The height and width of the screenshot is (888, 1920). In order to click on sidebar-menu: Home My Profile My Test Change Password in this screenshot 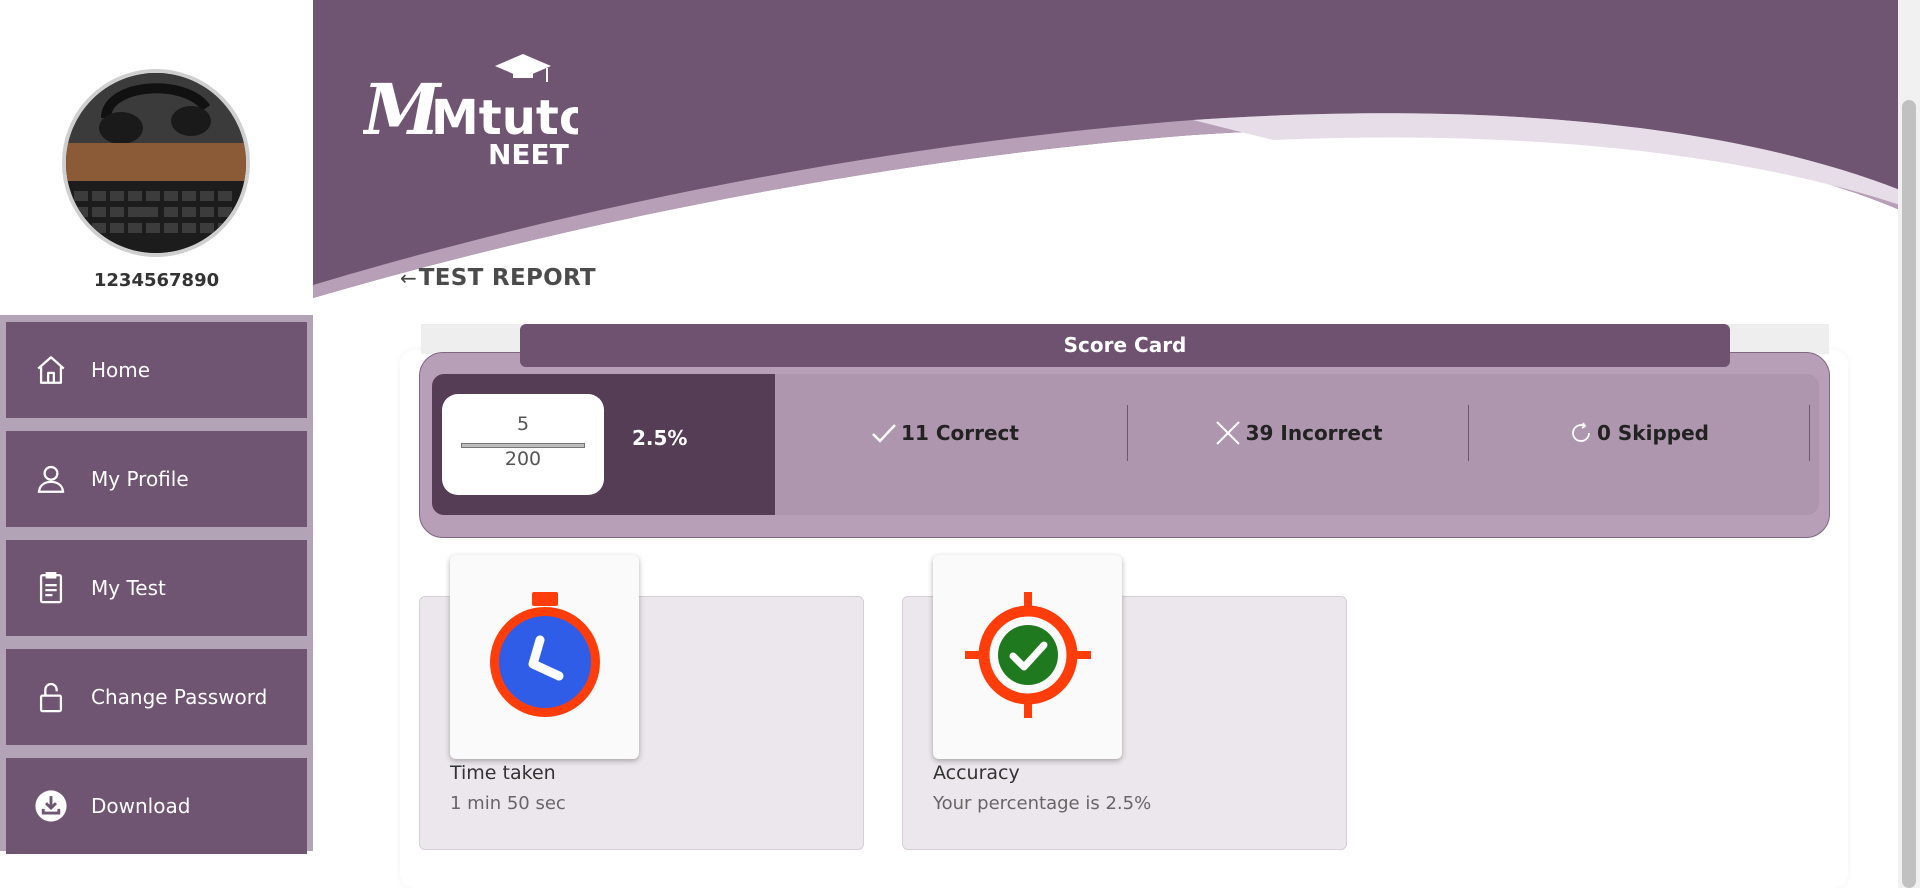, I will do `click(156, 584)`.